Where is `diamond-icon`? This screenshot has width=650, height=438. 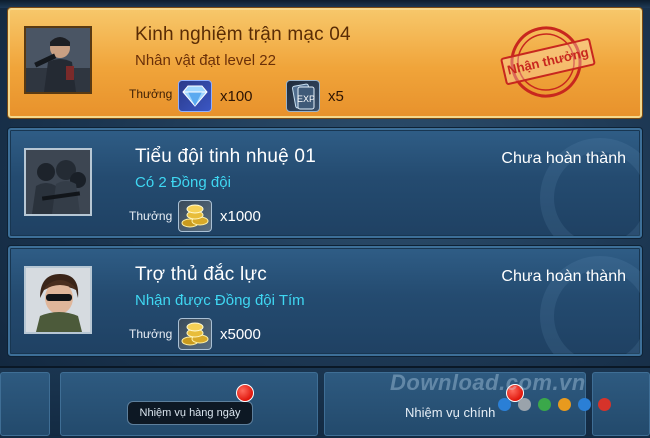 diamond-icon is located at coordinates (195, 96).